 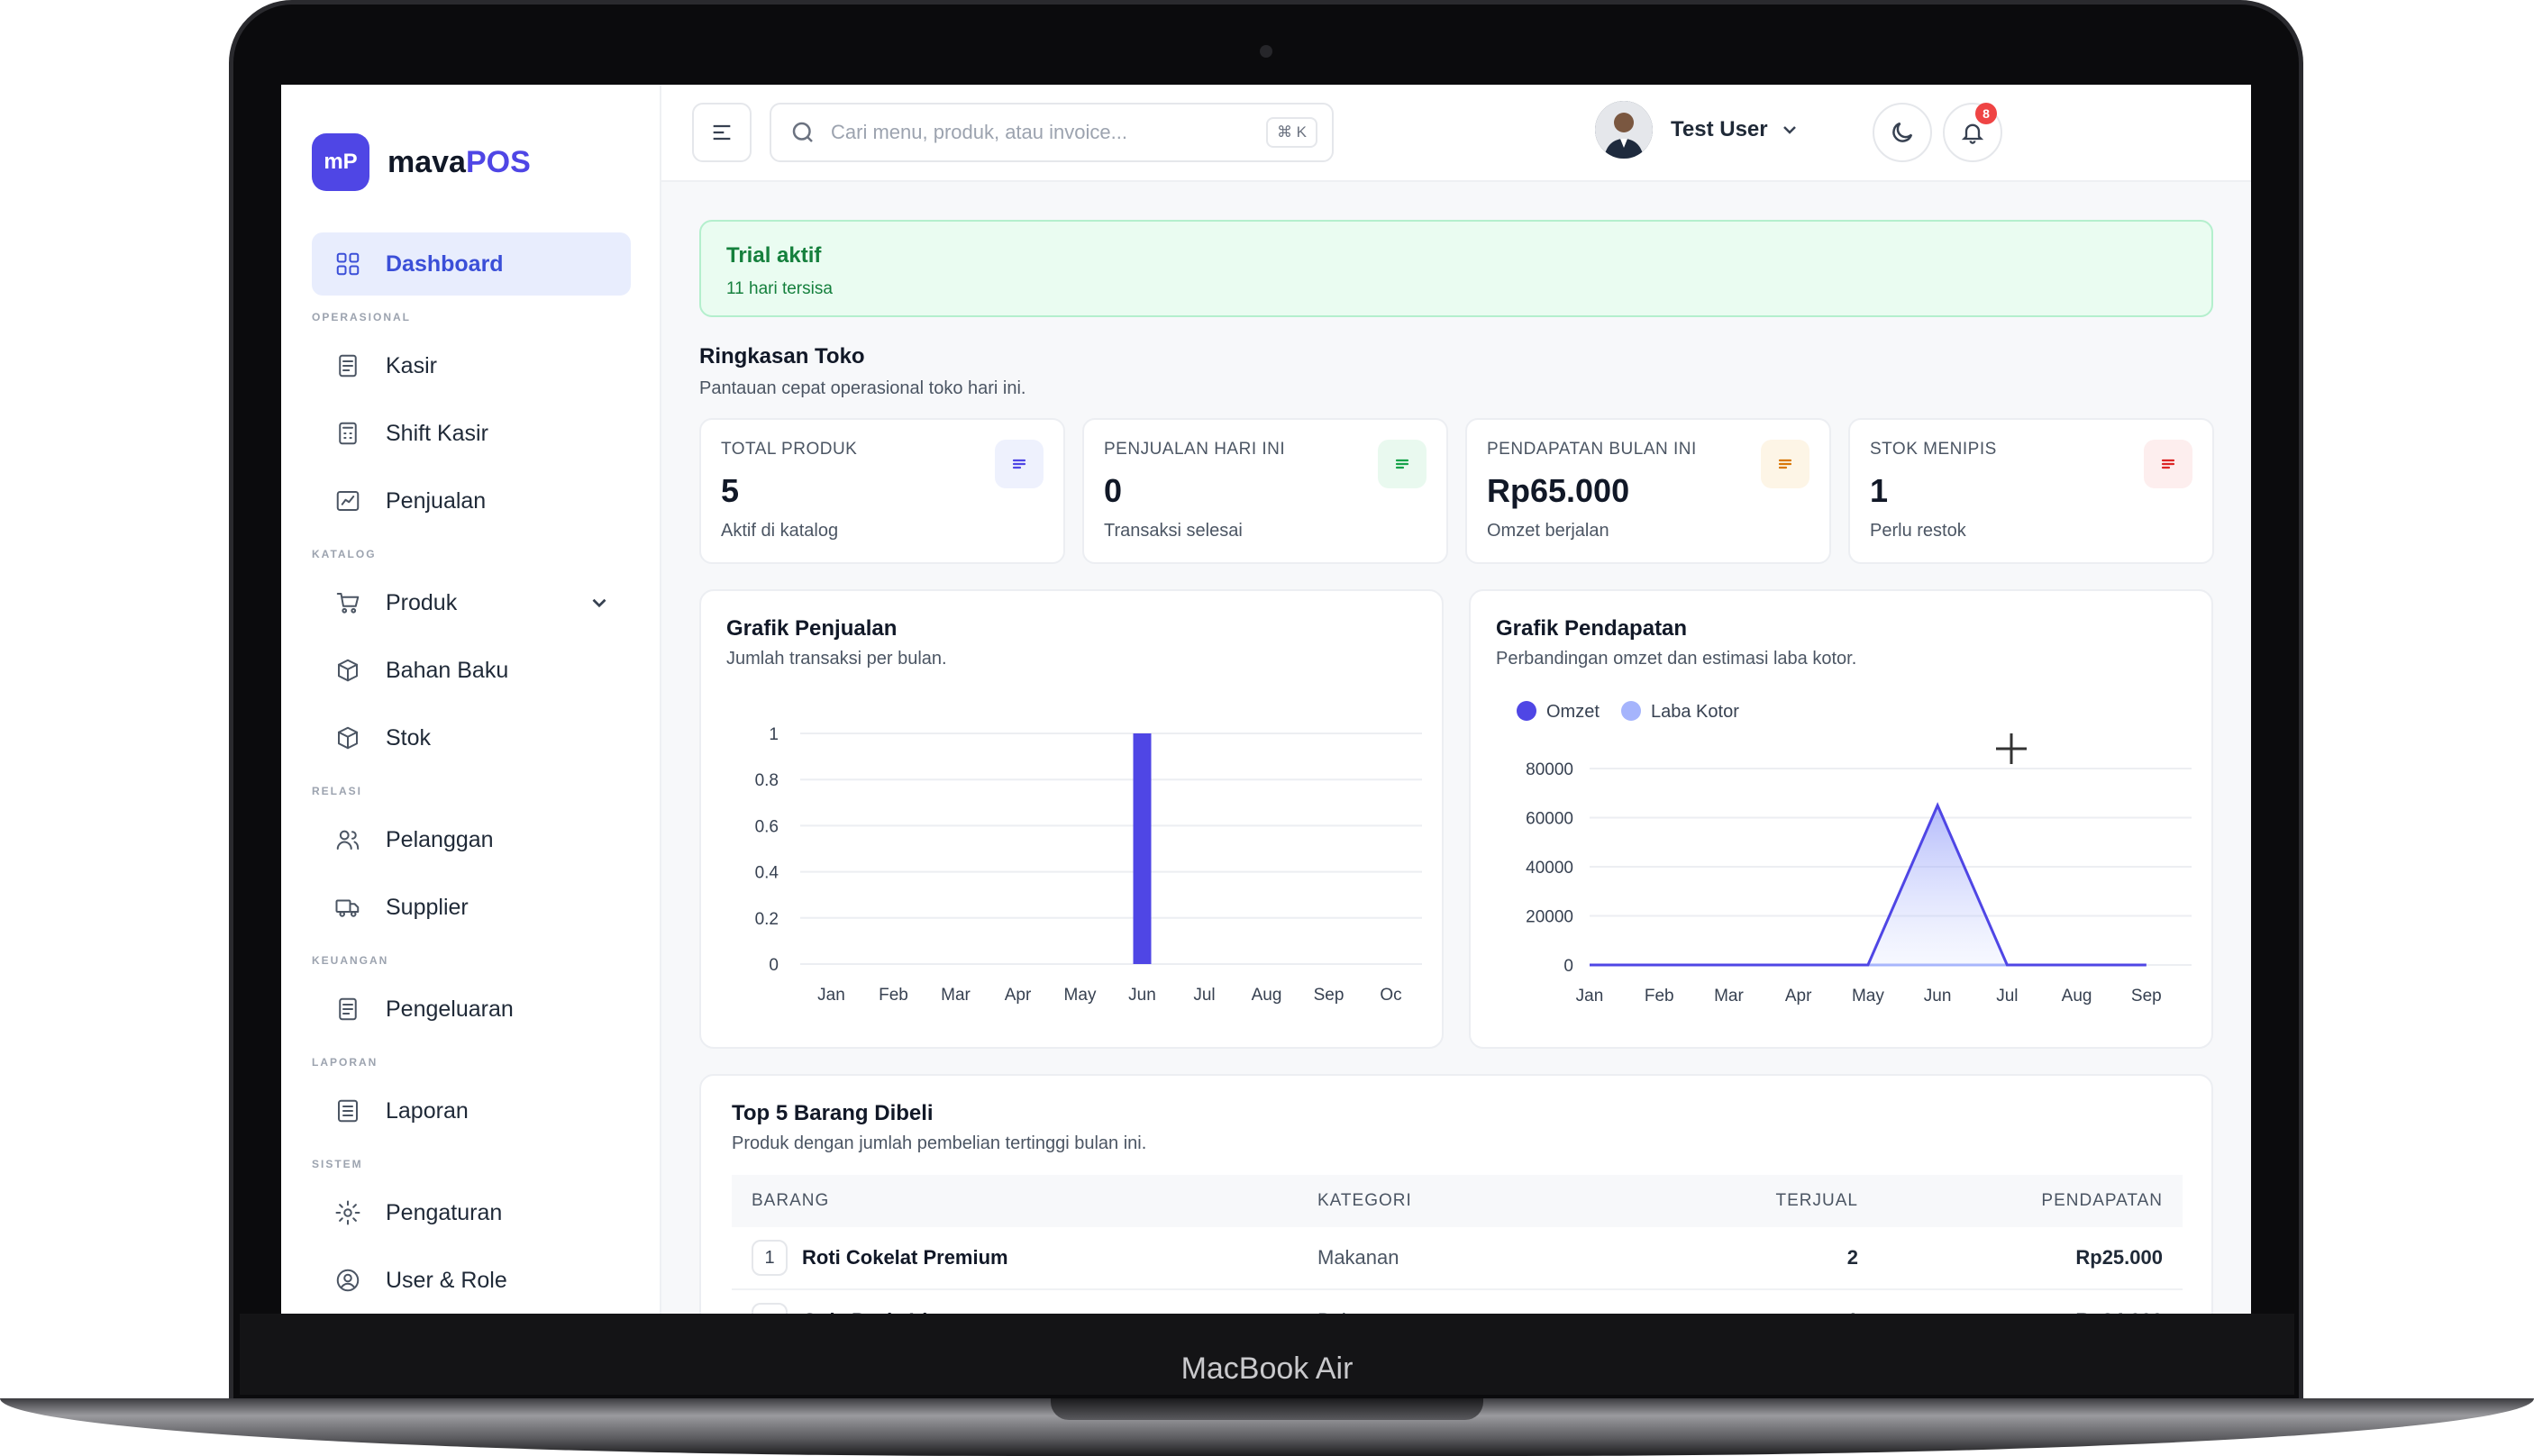 What do you see at coordinates (1986, 113) in the screenshot?
I see `notification-badge: 8` at bounding box center [1986, 113].